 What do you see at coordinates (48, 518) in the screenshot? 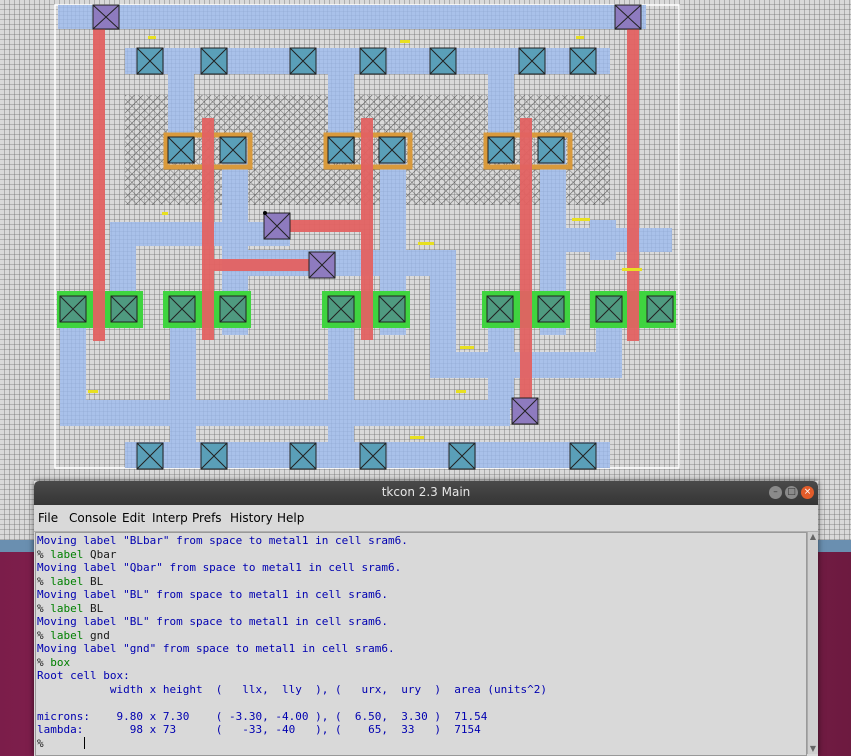
I see `menu-file: File` at bounding box center [48, 518].